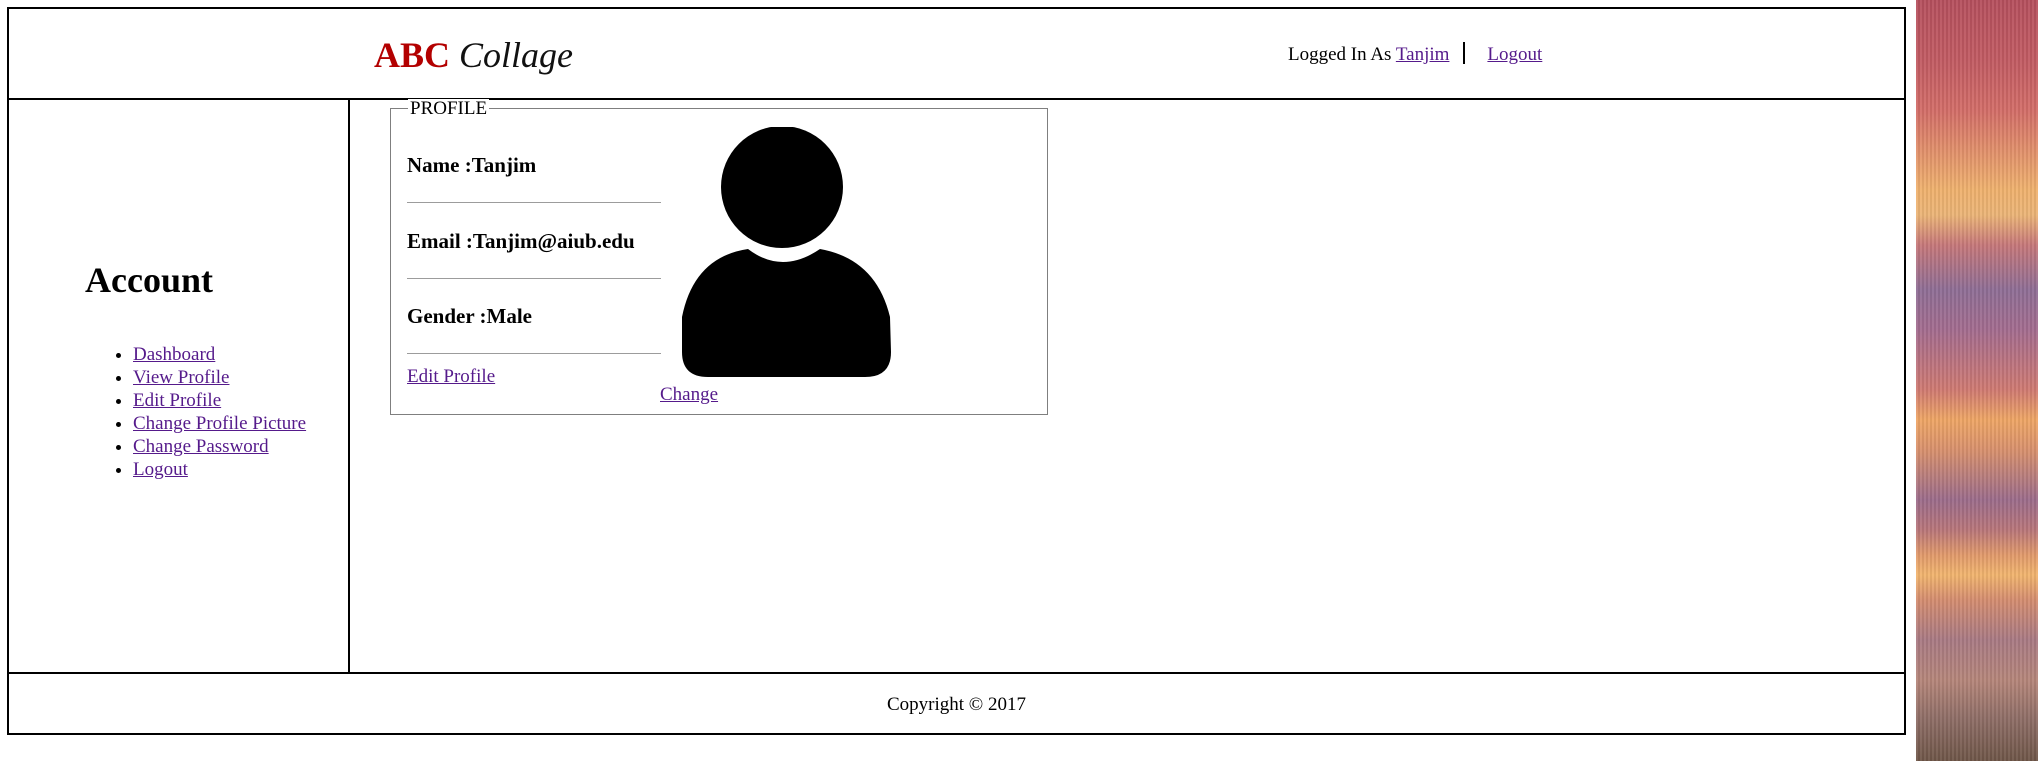 This screenshot has height=761, width=2038. I want to click on profile-legend: PROFILE, so click(449, 108).